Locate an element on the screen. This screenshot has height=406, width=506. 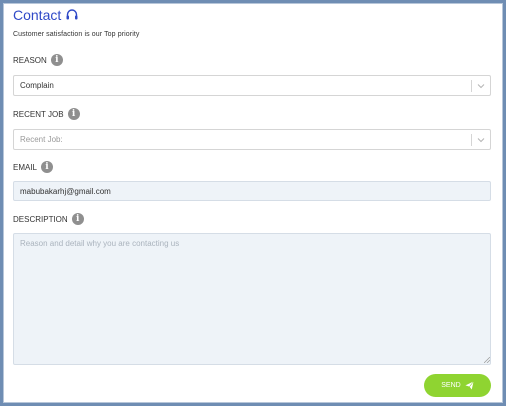
recent-job-select: Recent Job: is located at coordinates (252, 139).